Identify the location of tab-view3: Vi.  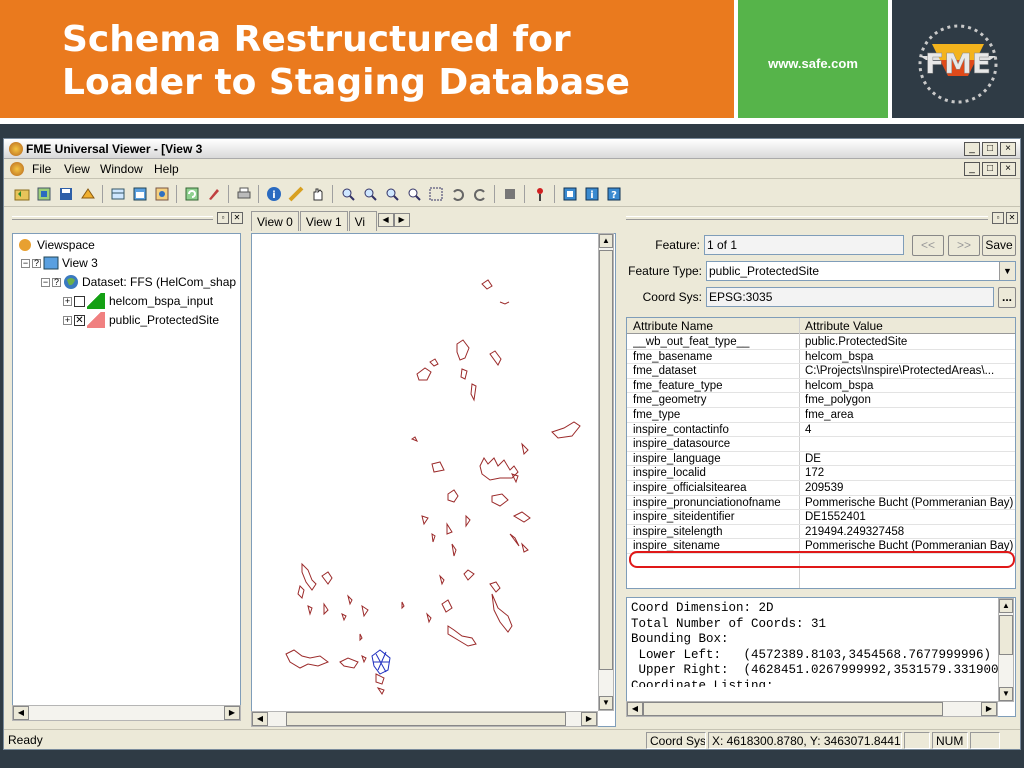
(362, 221).